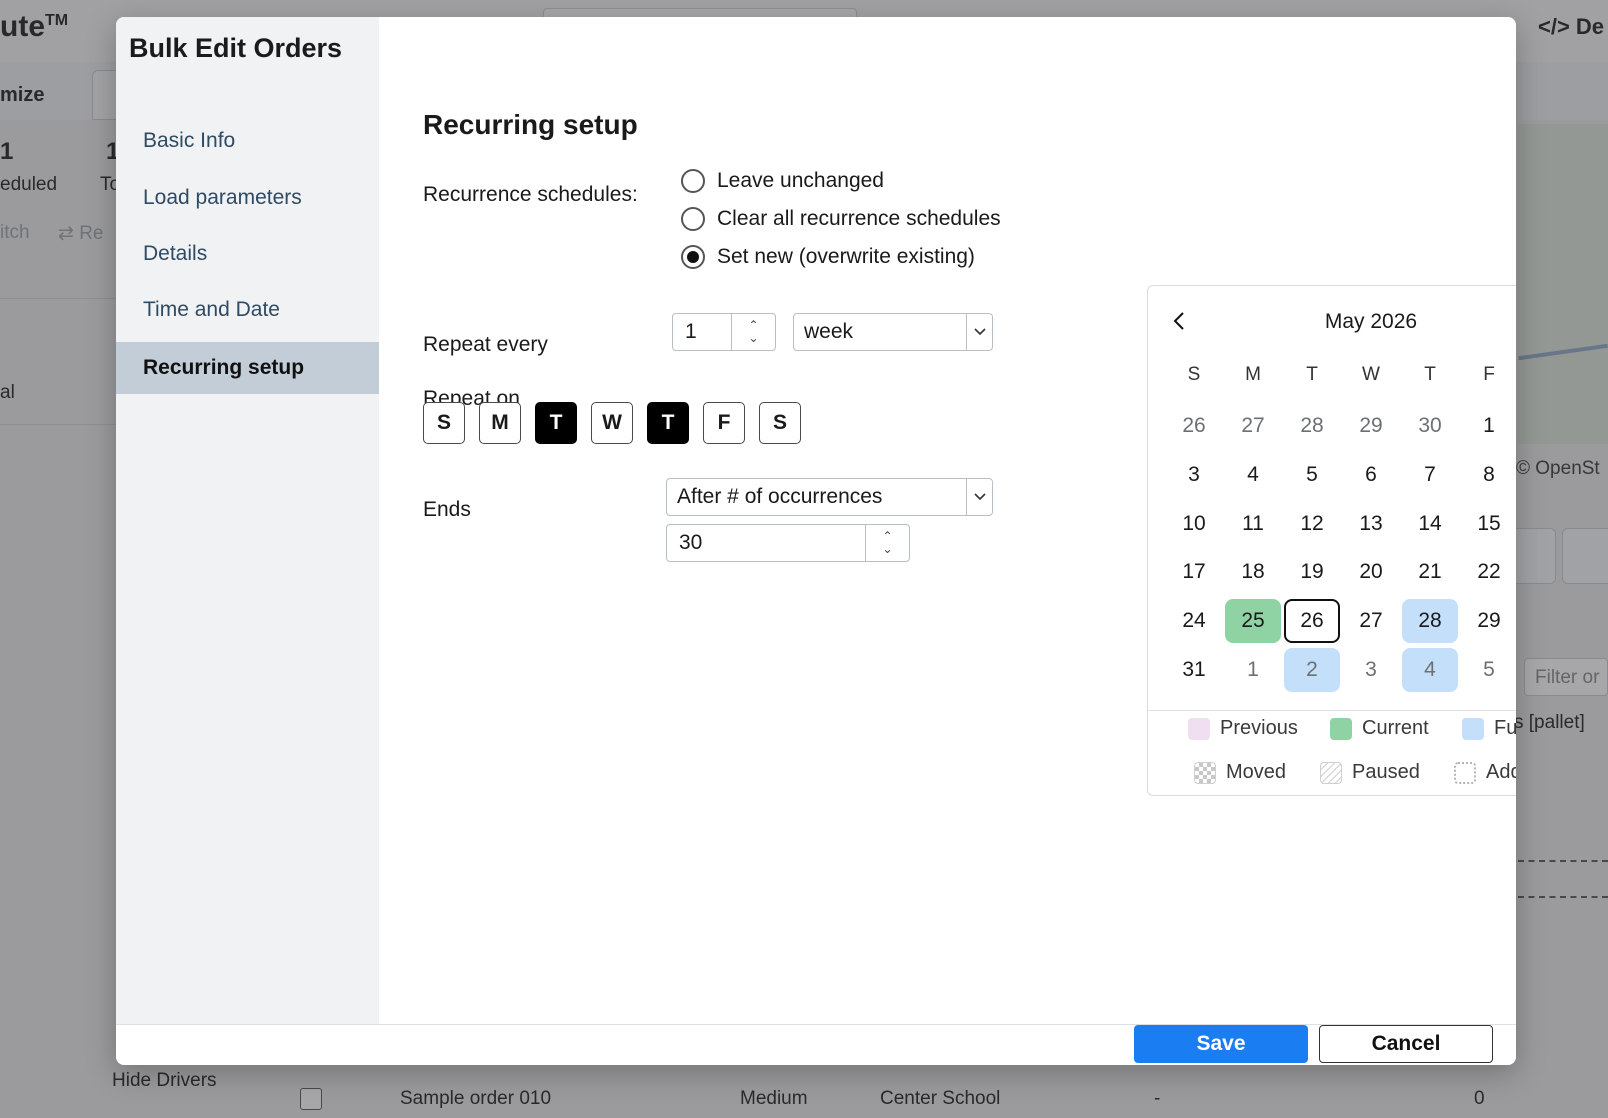 The image size is (1608, 1118). I want to click on calendar-day: 19, so click(1312, 572).